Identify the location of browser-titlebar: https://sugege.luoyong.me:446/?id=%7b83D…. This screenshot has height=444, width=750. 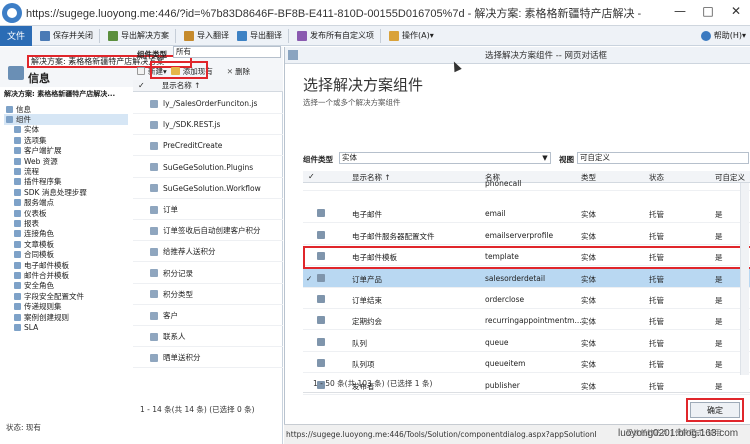
(375, 13).